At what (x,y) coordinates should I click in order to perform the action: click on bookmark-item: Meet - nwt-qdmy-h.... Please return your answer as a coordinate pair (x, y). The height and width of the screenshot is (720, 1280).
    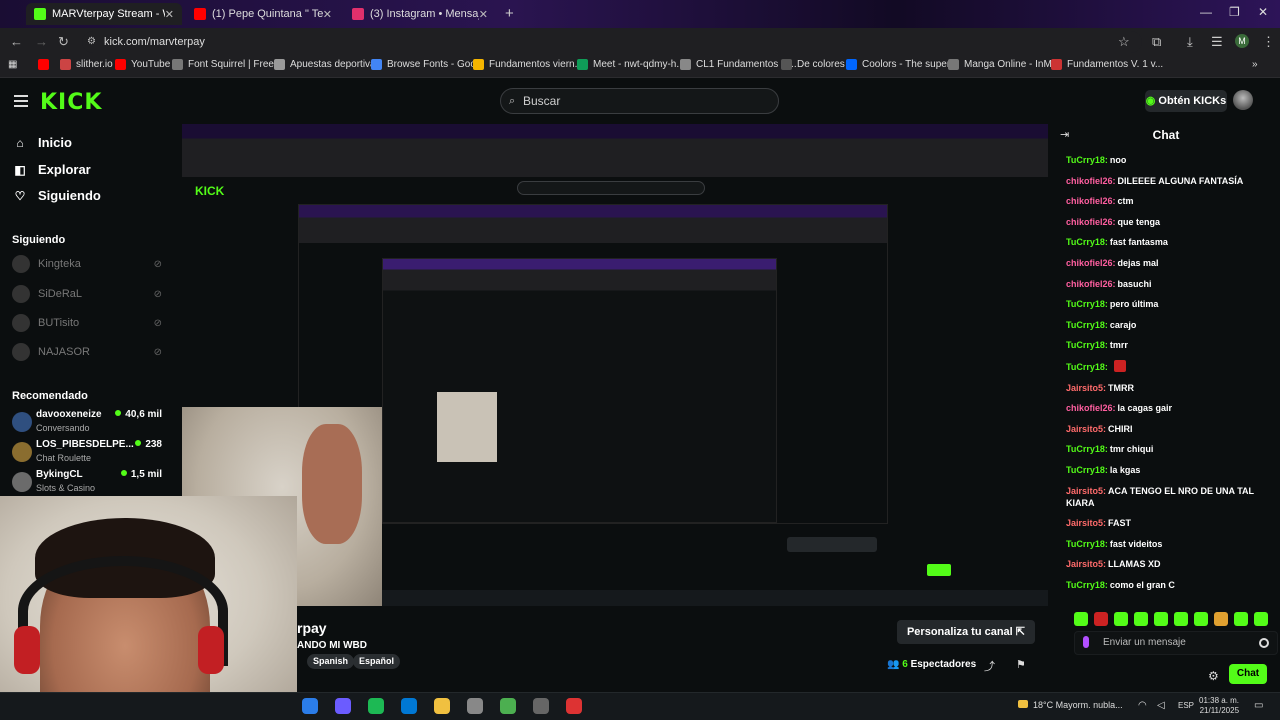
    Looking at the image, I should click on (631, 64).